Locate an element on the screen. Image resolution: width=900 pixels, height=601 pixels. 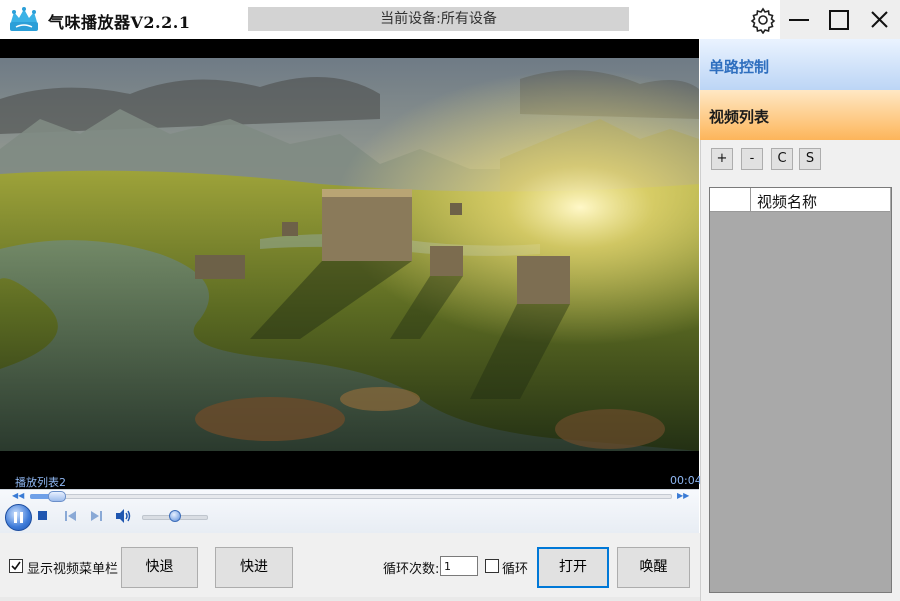
pause-icon is located at coordinates (18, 517).